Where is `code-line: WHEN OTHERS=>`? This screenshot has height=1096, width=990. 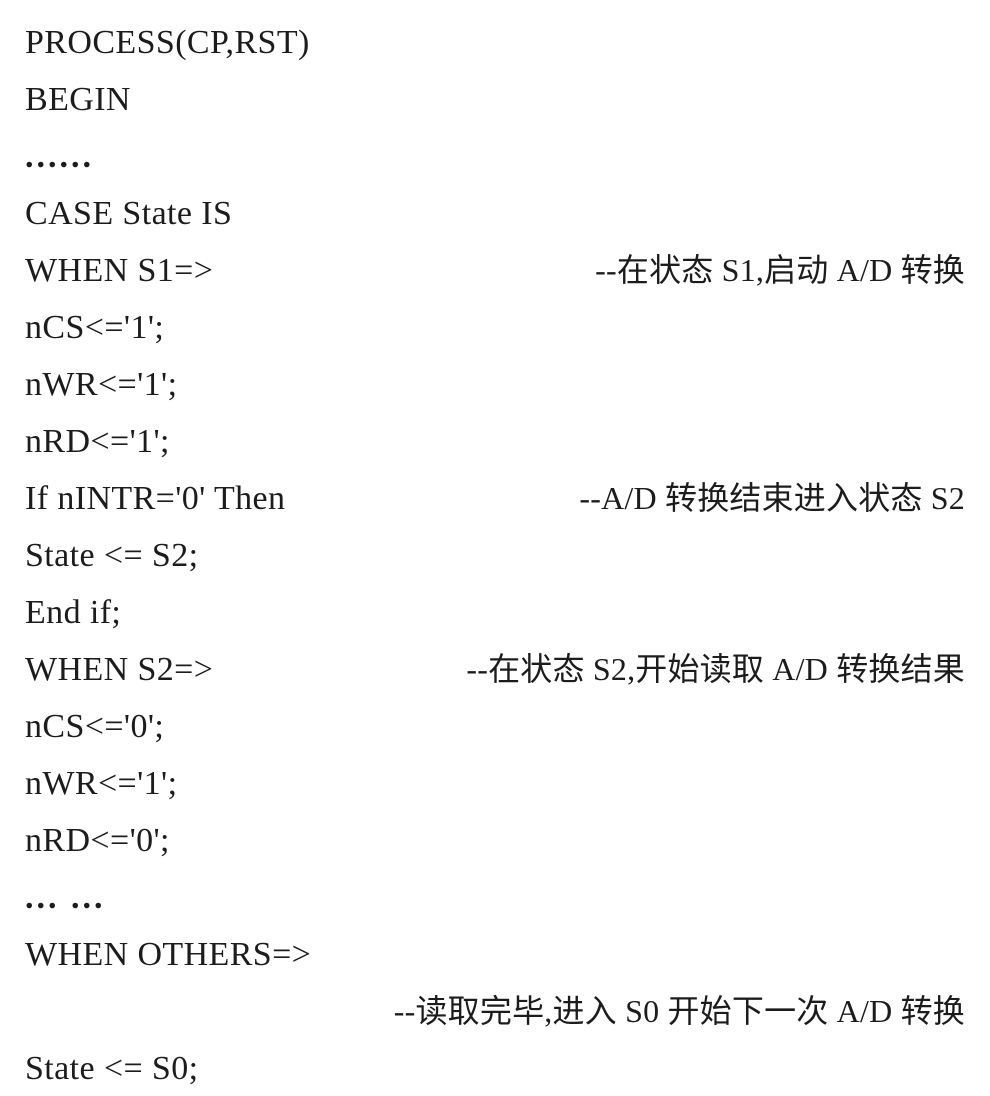 code-line: WHEN OTHERS=> is located at coordinates (500, 954).